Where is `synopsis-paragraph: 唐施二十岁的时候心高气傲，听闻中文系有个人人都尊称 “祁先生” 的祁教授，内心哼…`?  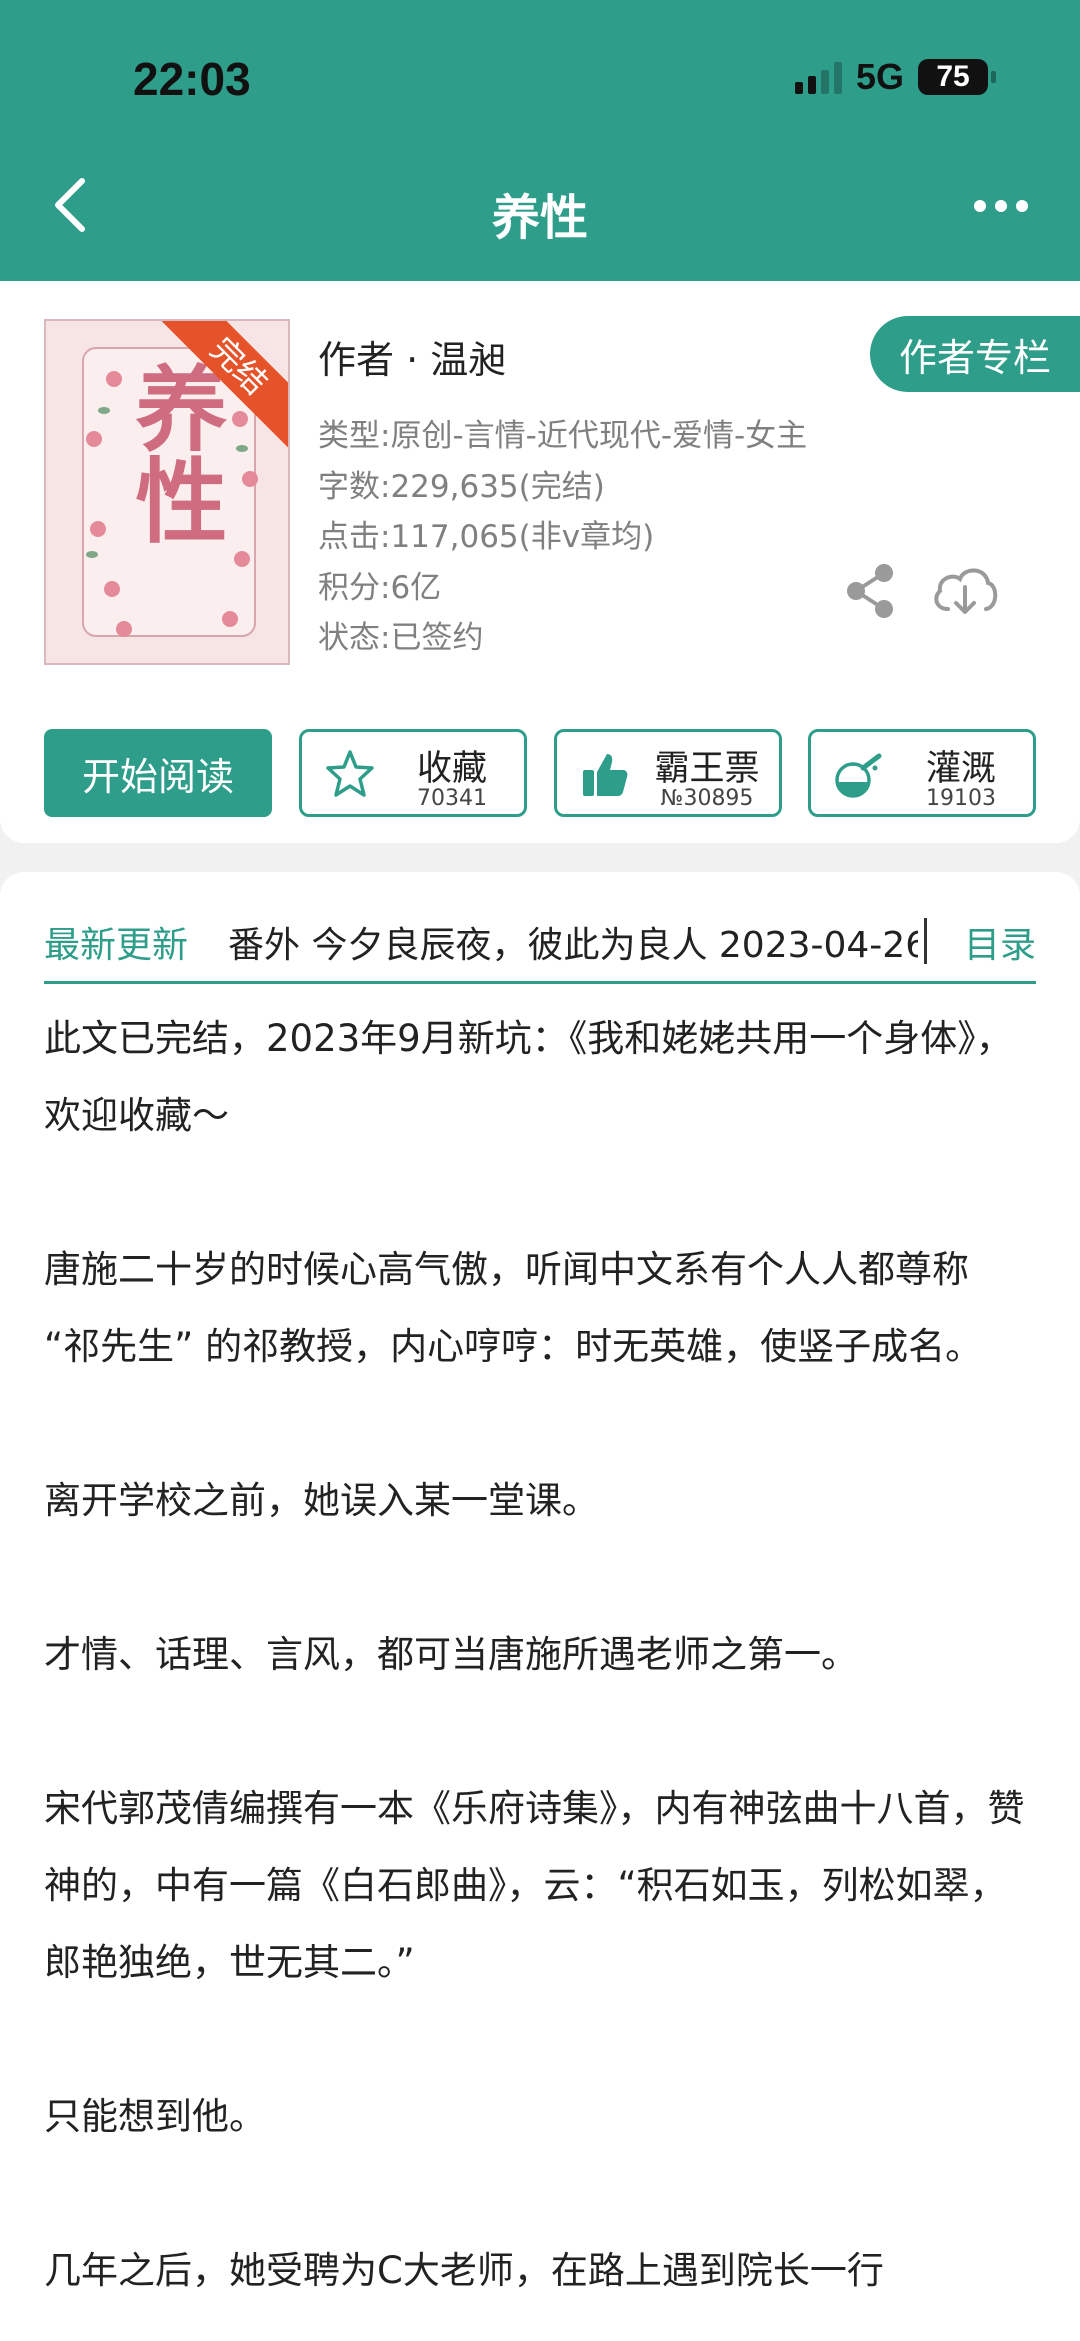 synopsis-paragraph: 唐施二十岁的时候心高气傲，听闻中文系有个人人都尊称 “祁先生” 的祁教授，内心哼… is located at coordinates (513, 1308).